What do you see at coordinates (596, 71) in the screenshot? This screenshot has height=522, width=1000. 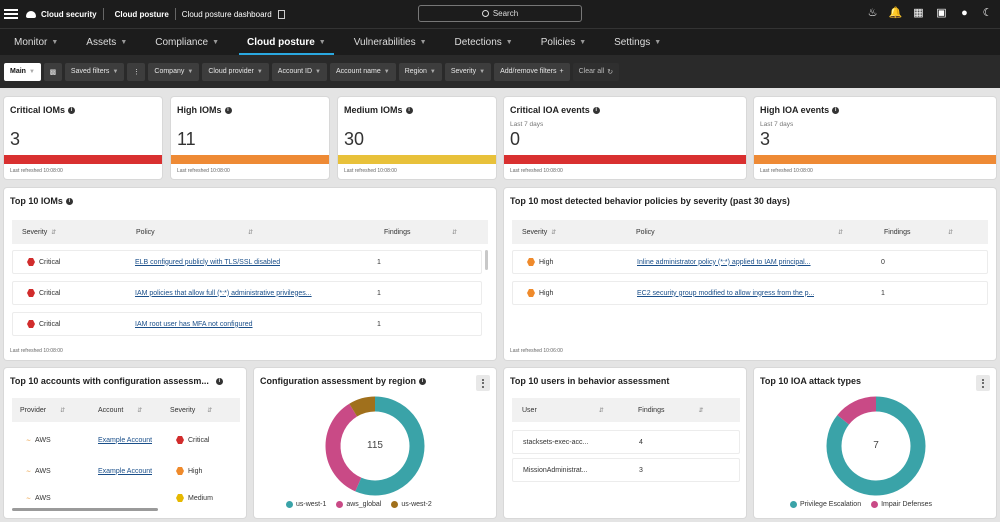 I see `clear-all-button: Clear all ↻` at bounding box center [596, 71].